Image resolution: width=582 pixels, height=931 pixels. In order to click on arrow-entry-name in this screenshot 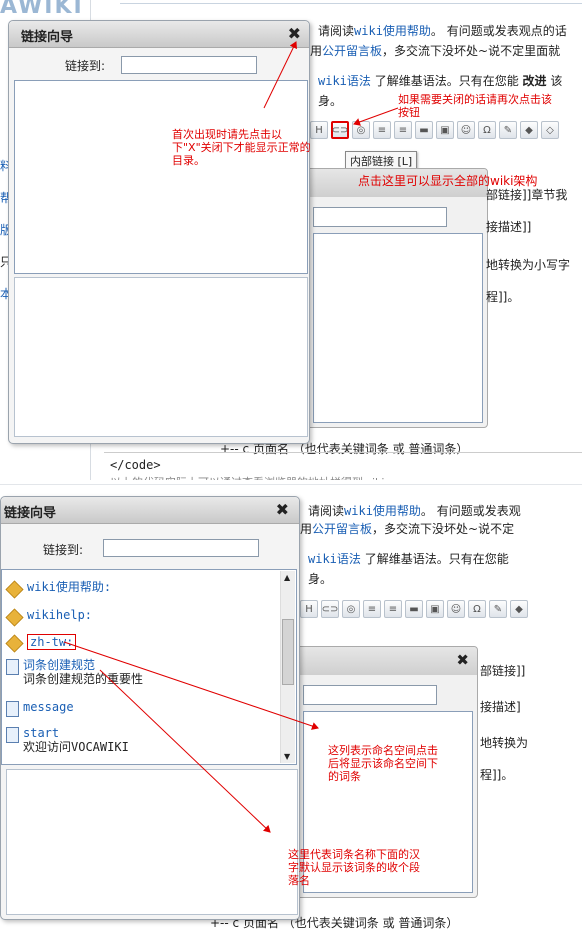, I will do `click(185, 751)`.